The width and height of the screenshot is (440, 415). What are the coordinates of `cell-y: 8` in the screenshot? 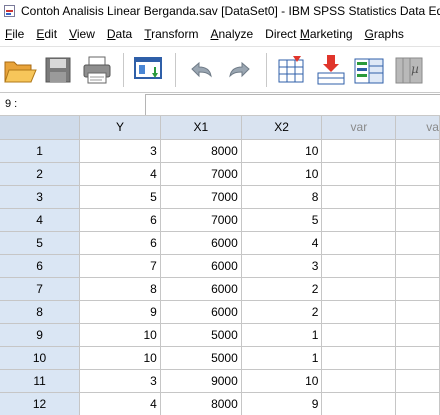 It's located at (120, 289).